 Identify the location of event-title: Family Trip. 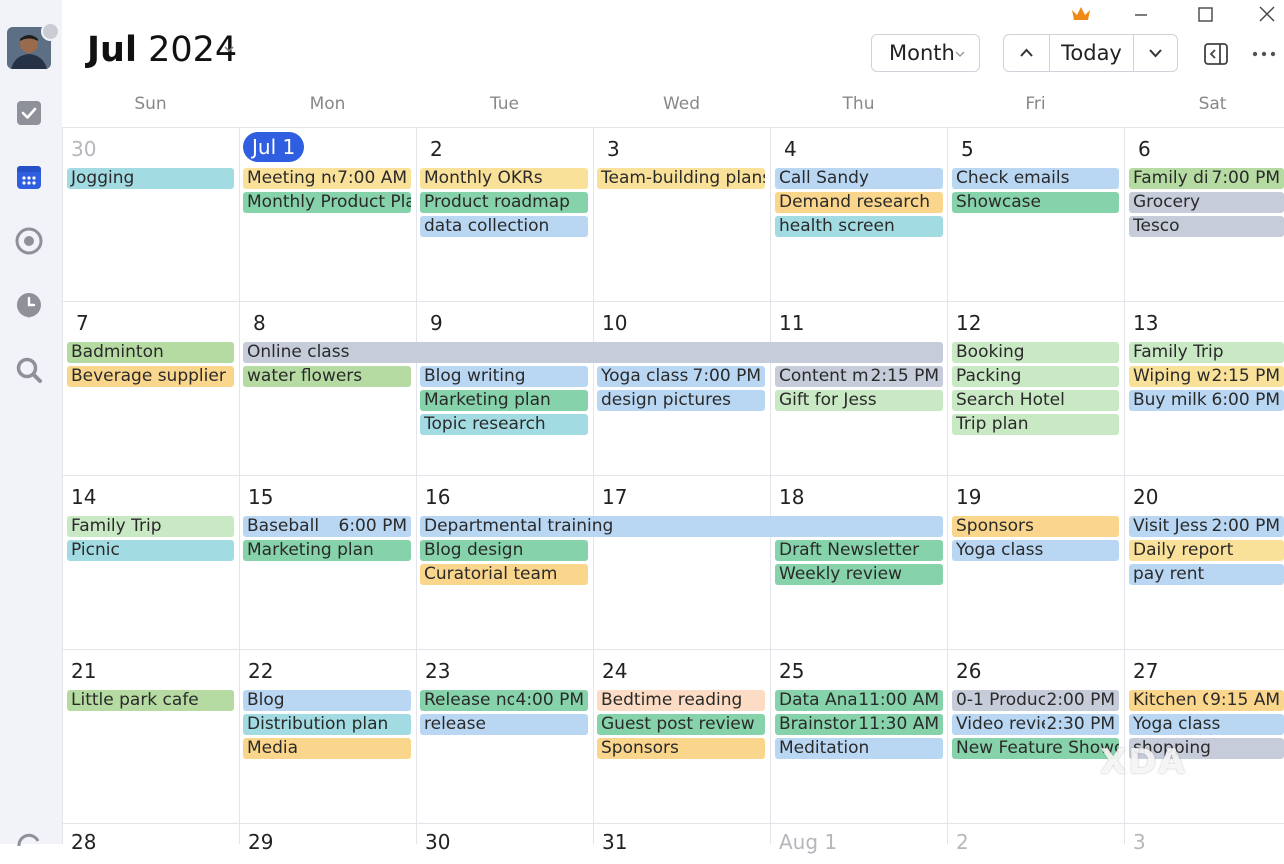
(1178, 352).